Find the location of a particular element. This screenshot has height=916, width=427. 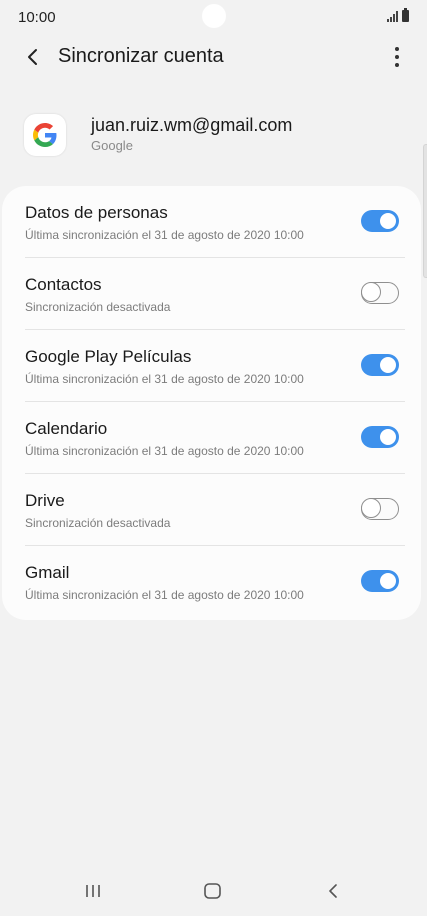

recents-button is located at coordinates (93, 891).